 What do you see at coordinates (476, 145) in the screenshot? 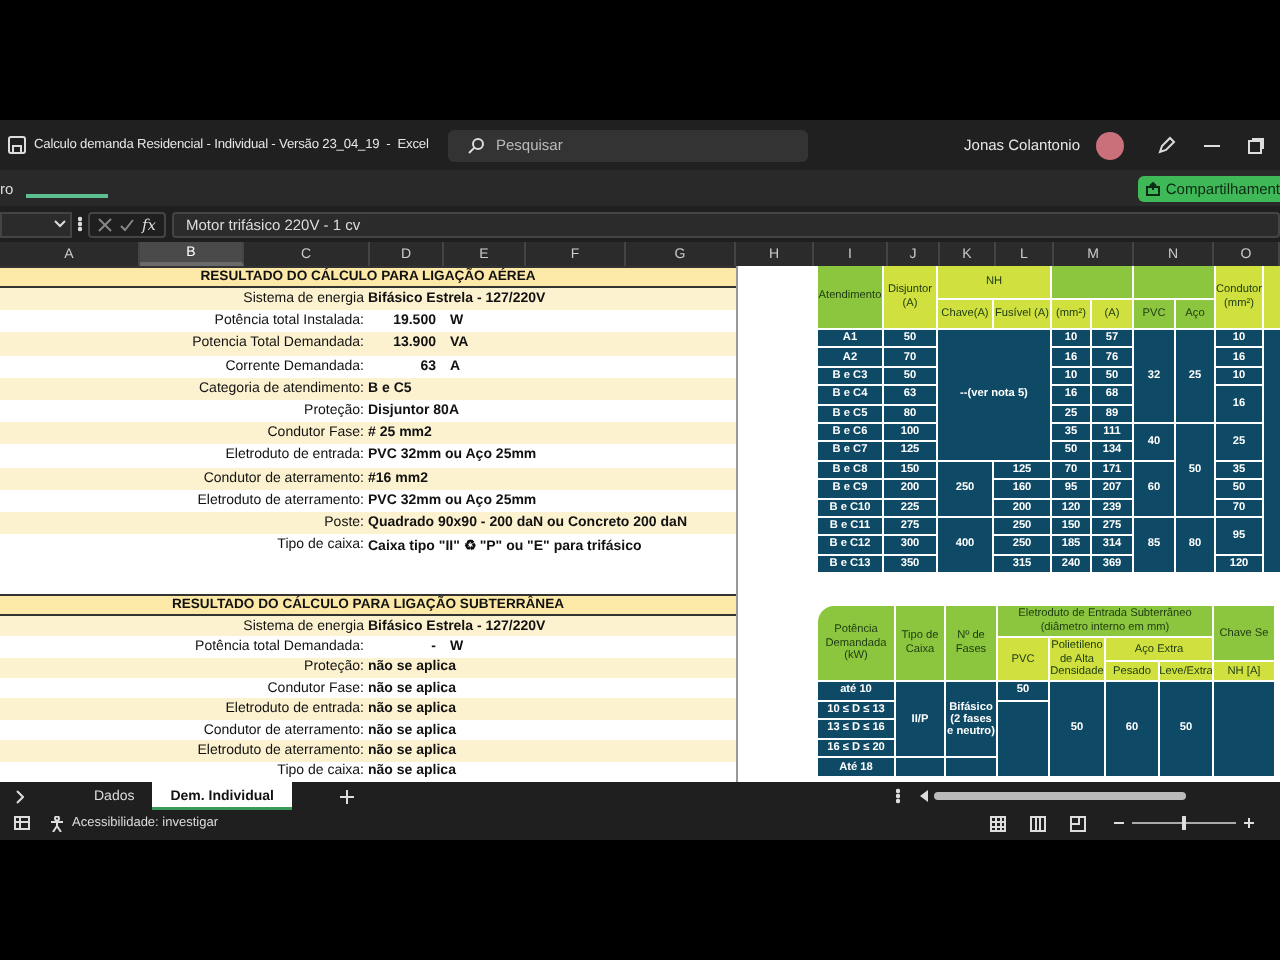
I see `search-icon` at bounding box center [476, 145].